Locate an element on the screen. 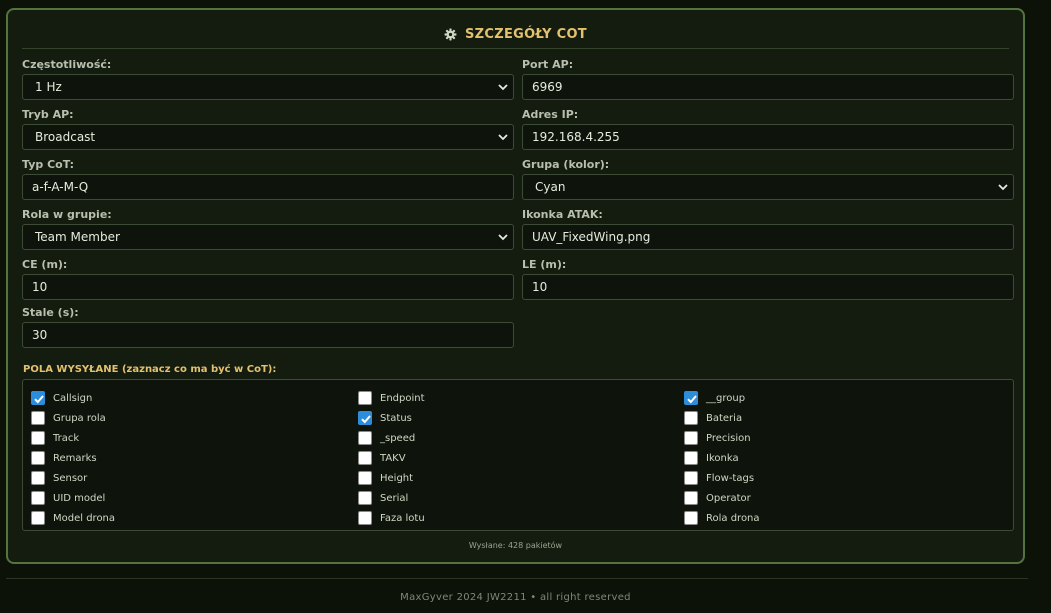 The height and width of the screenshot is (613, 1051). field-checkbox-label: Remarks is located at coordinates (75, 458).